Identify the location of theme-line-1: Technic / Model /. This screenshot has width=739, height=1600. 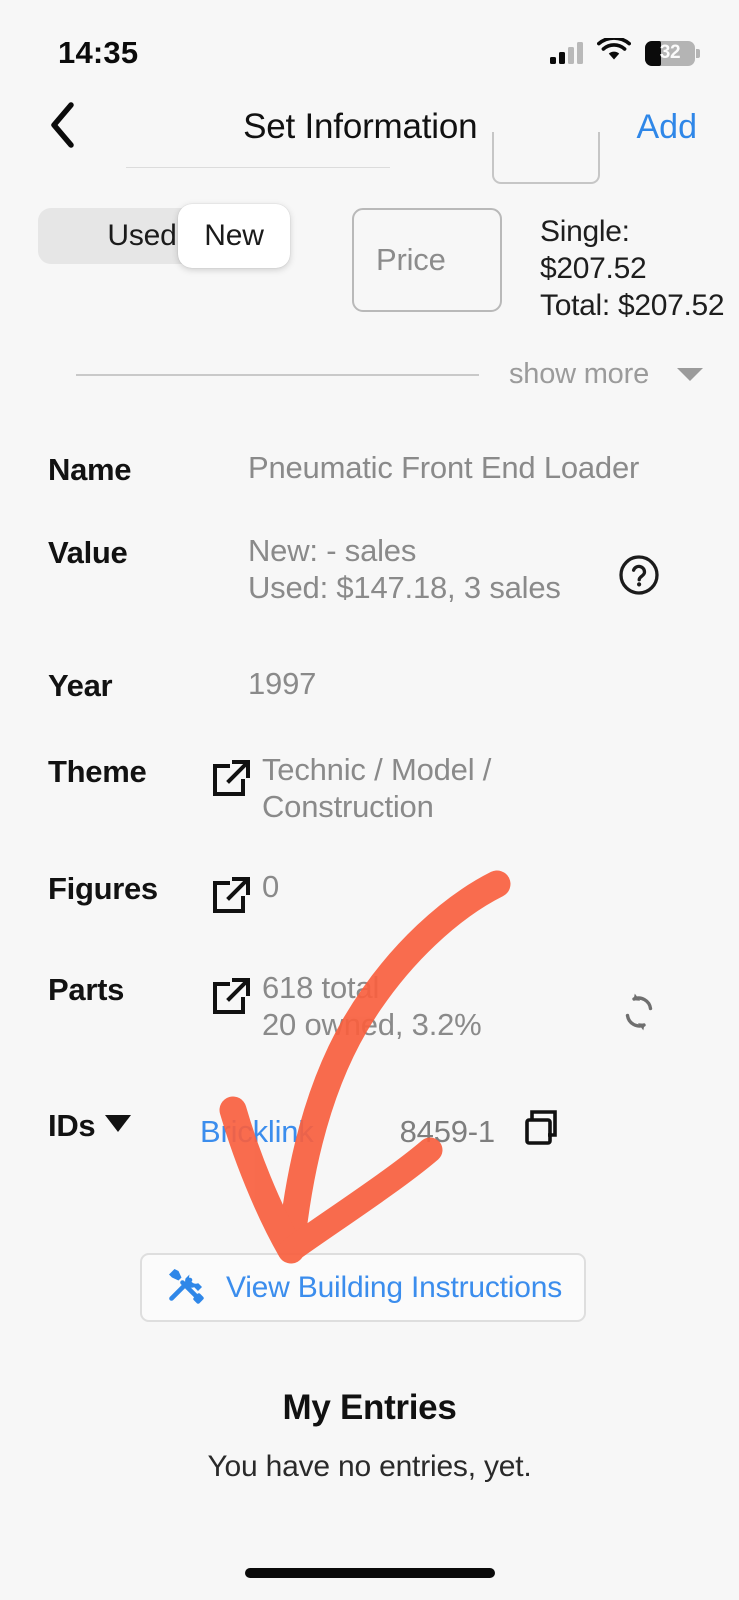
(377, 769).